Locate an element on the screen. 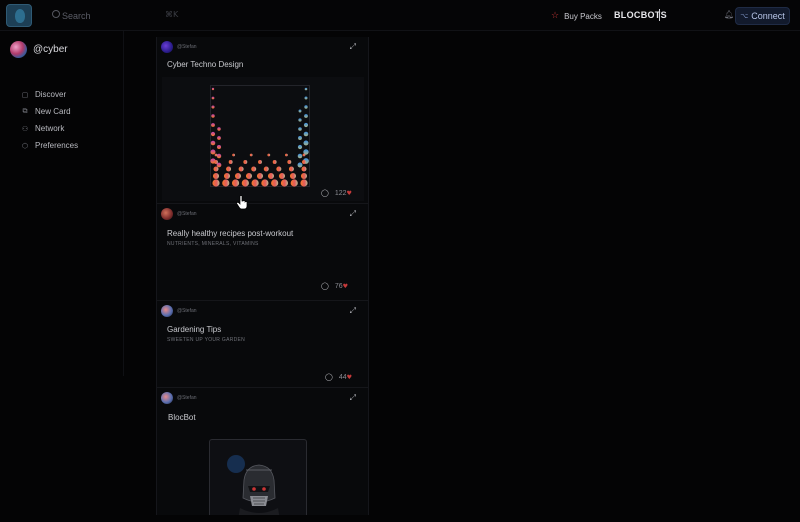 The height and width of the screenshot is (522, 800). card-title: Cyber Techno Design is located at coordinates (205, 64).